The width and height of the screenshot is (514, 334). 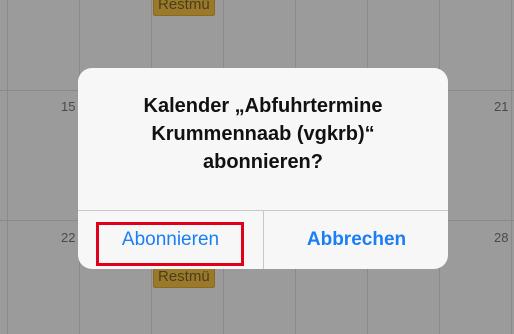 What do you see at coordinates (68, 237) in the screenshot?
I see `day-number: 22` at bounding box center [68, 237].